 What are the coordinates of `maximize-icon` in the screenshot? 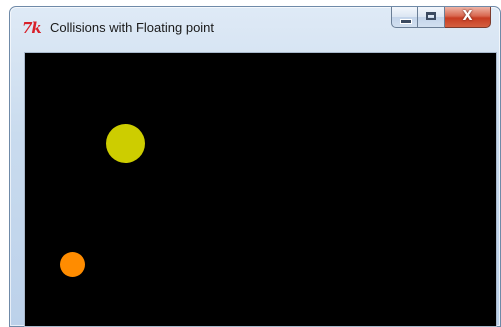 It's located at (431, 16).